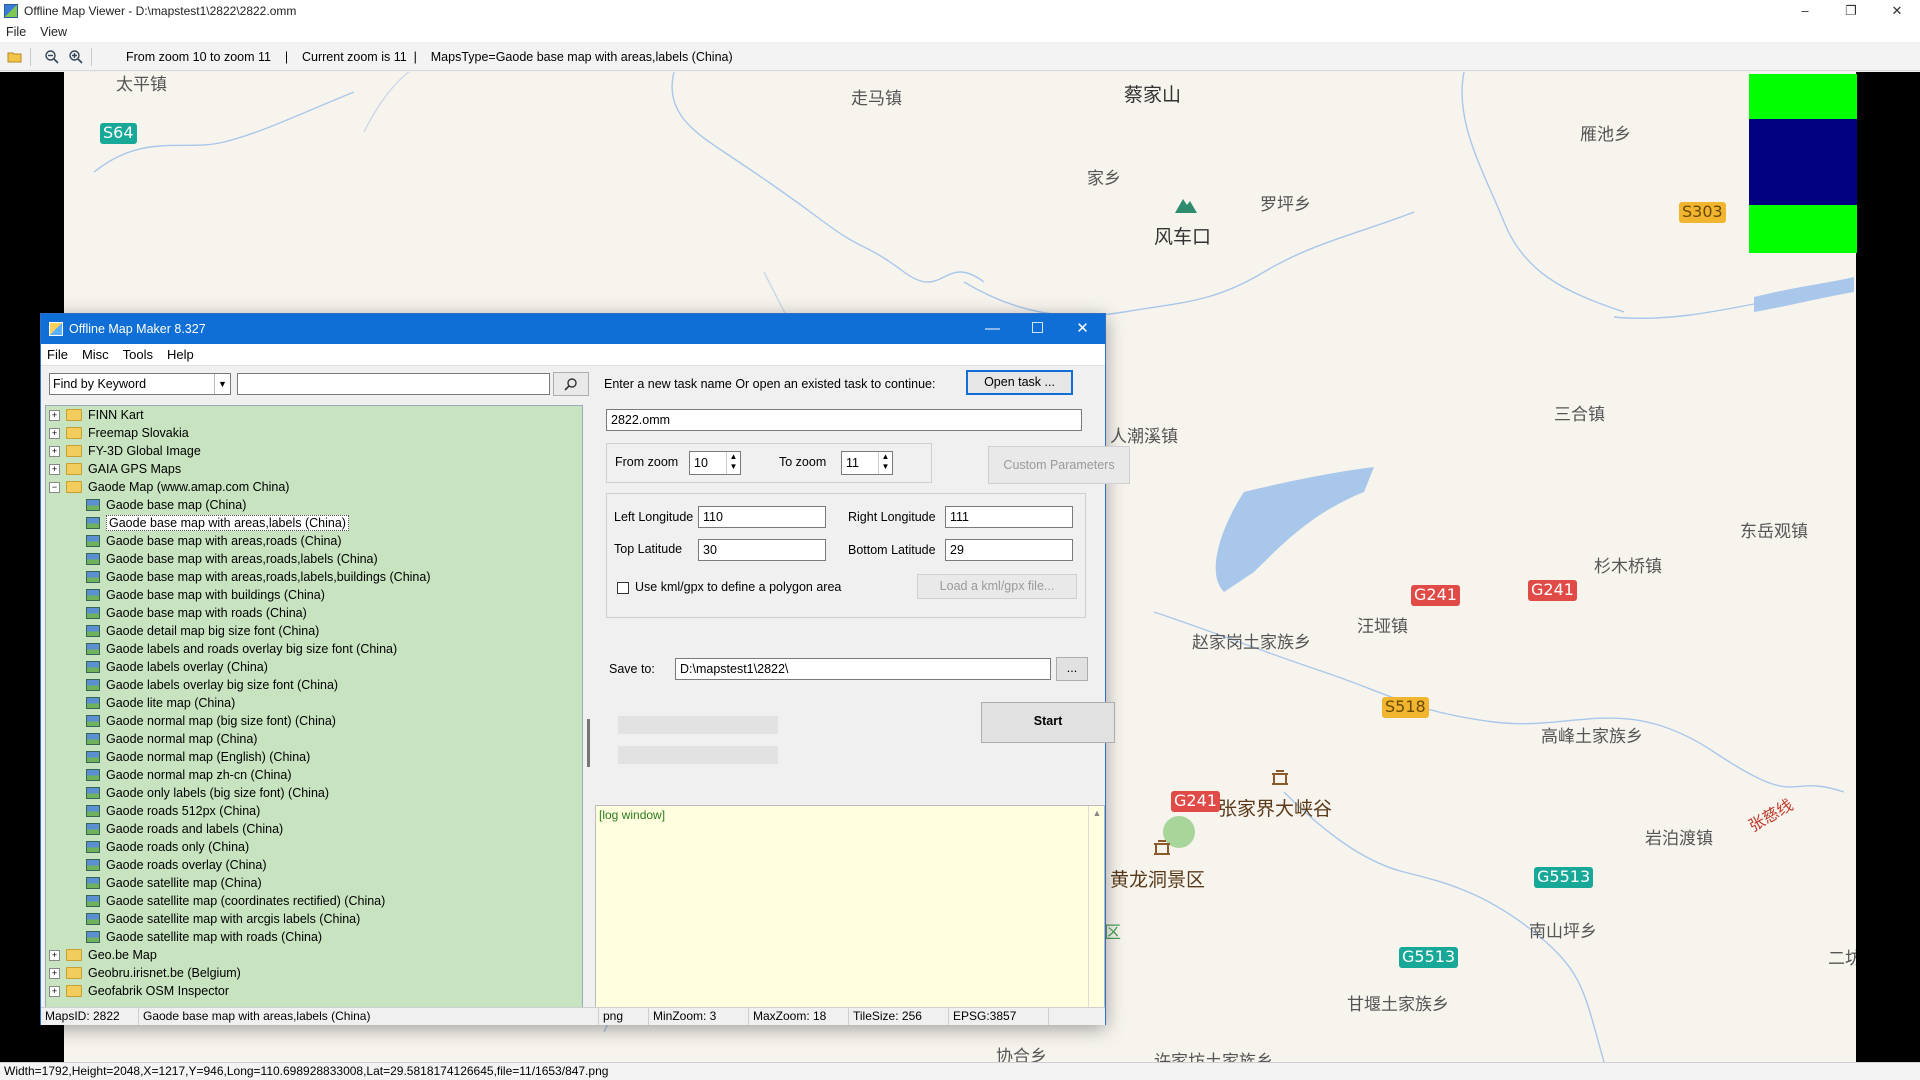  What do you see at coordinates (314, 631) in the screenshot?
I see `tree-item: Gaode detail map big size font (China)` at bounding box center [314, 631].